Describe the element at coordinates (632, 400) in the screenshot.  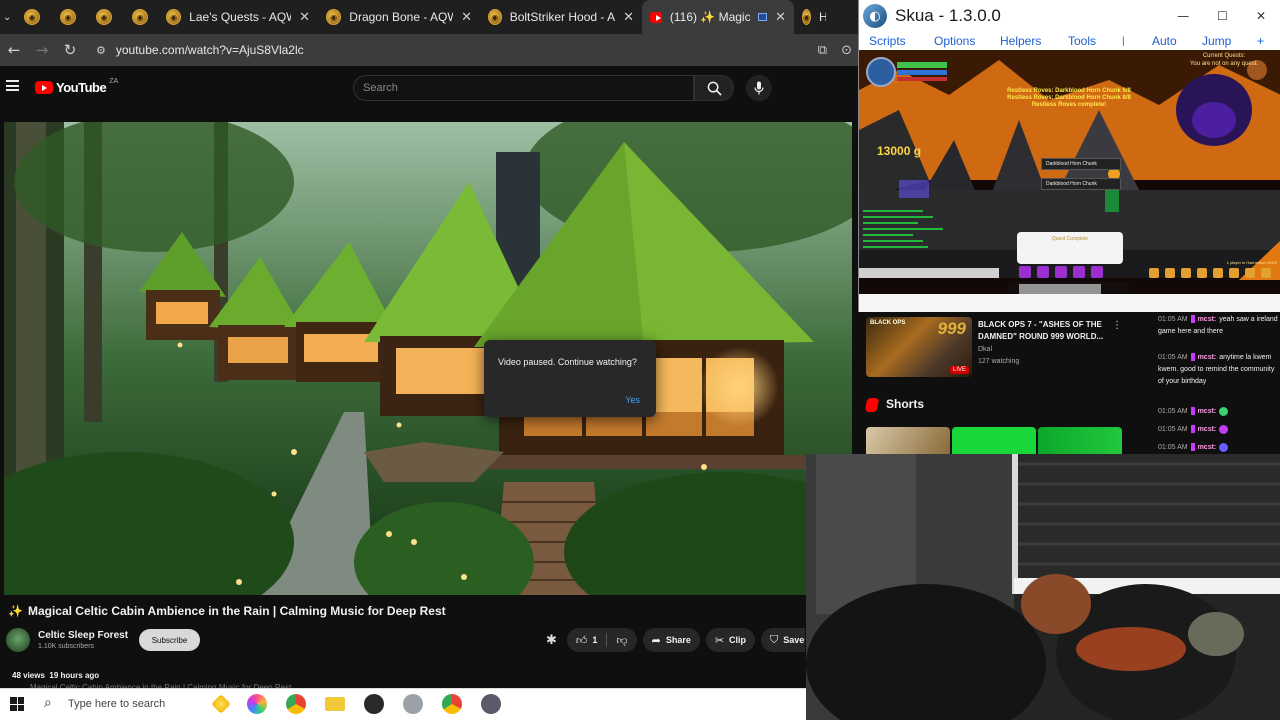
I see `continue-yes-button: Yes` at that location.